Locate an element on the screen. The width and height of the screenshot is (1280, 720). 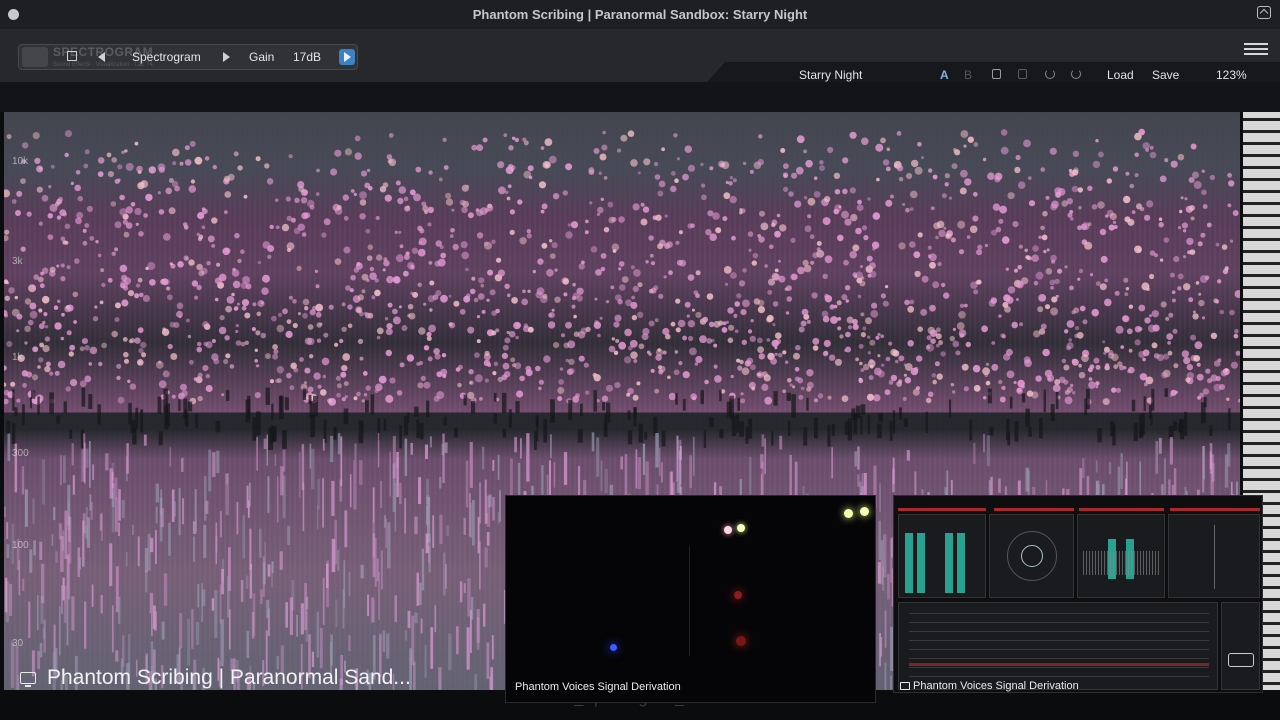
dark-pole is located at coordinates (689, 601).